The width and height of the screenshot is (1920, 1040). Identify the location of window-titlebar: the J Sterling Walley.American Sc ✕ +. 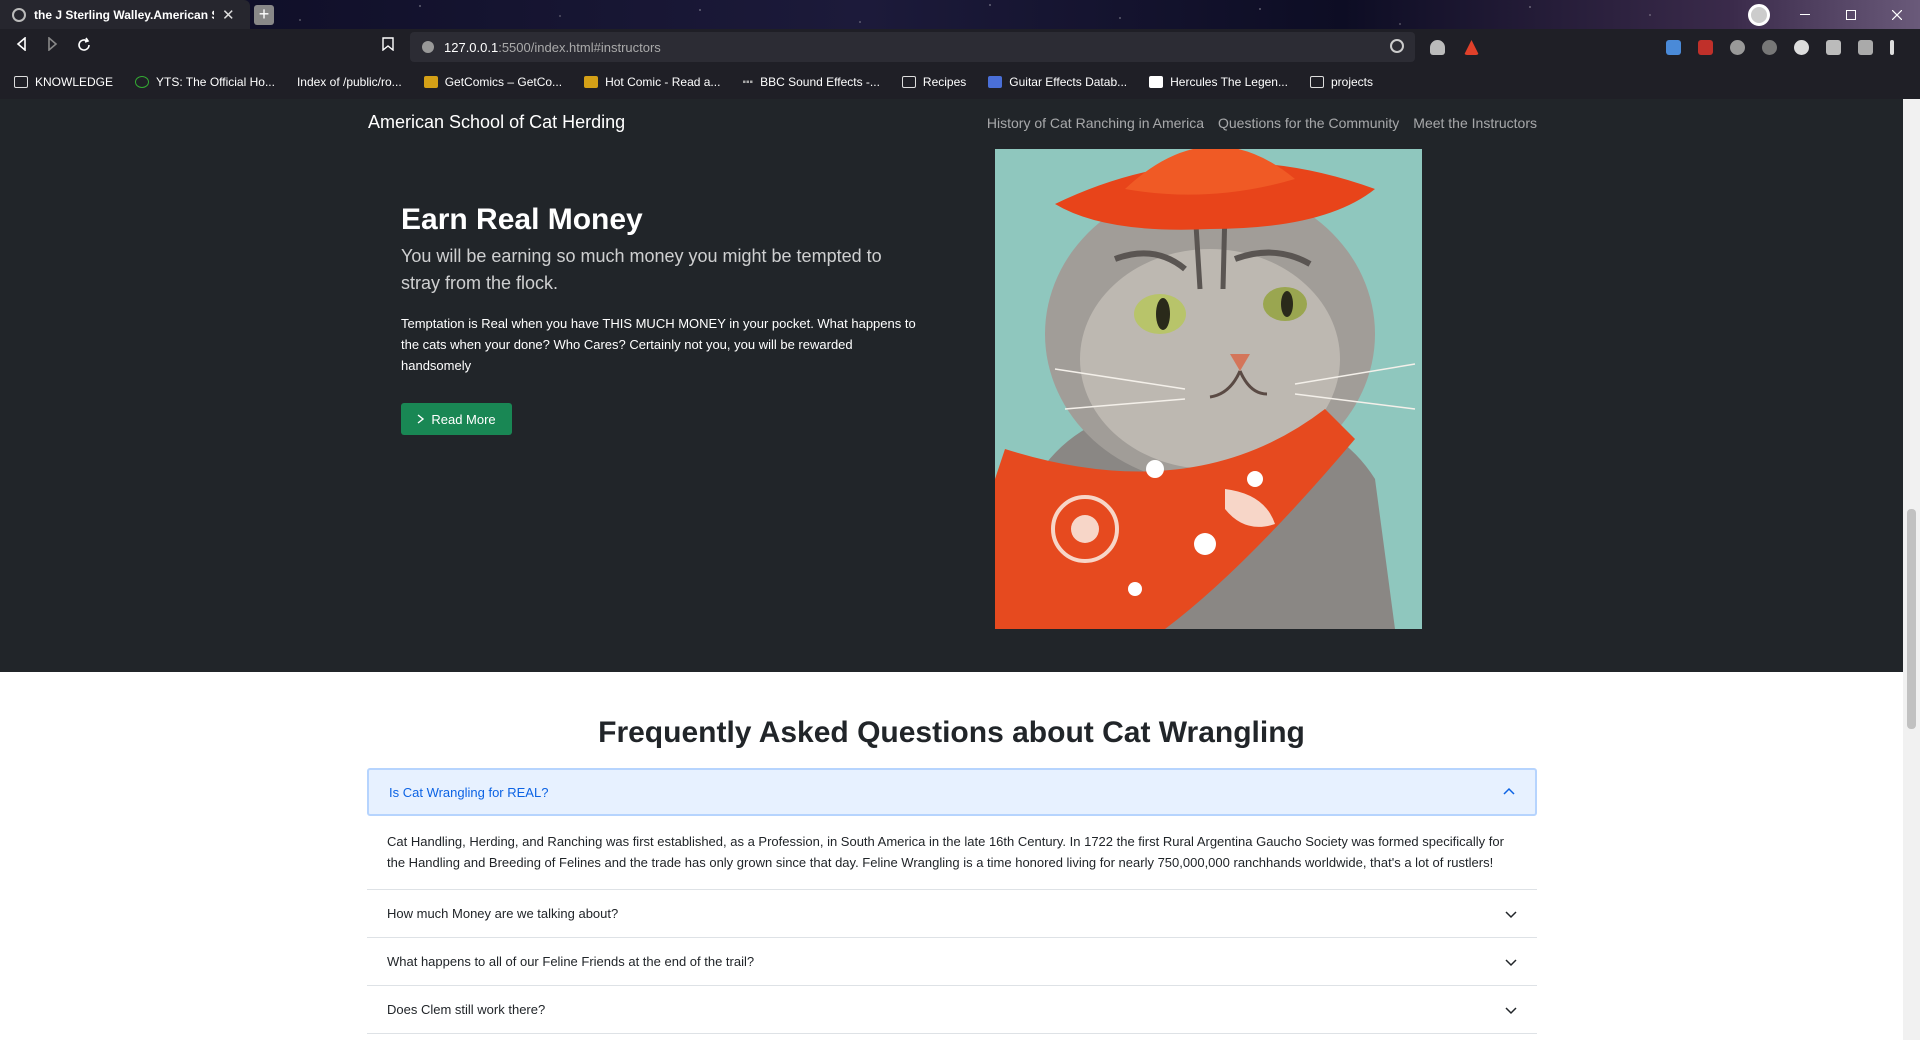
(960, 14).